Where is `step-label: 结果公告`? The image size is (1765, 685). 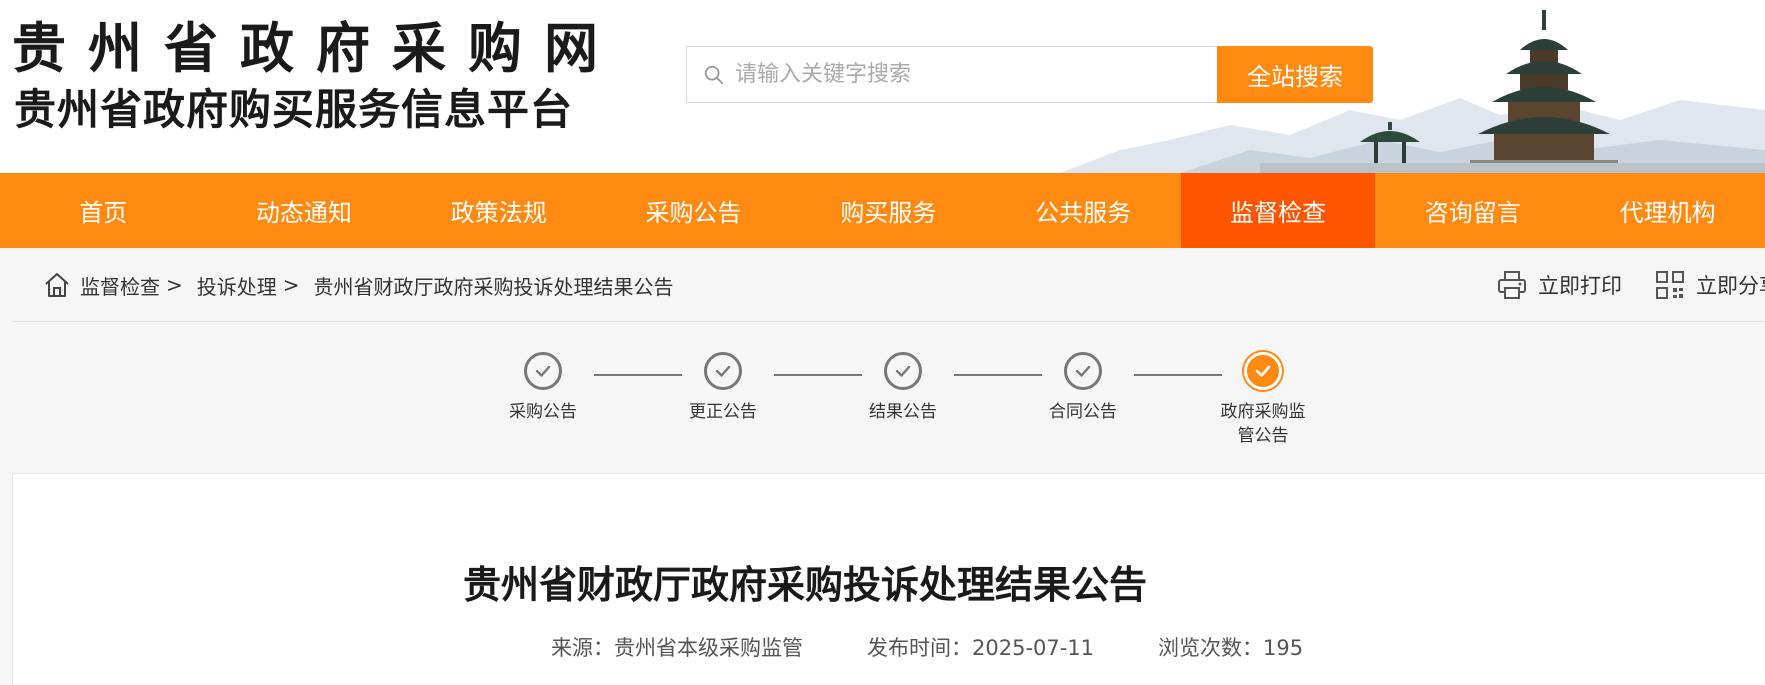
step-label: 结果公告 is located at coordinates (903, 412).